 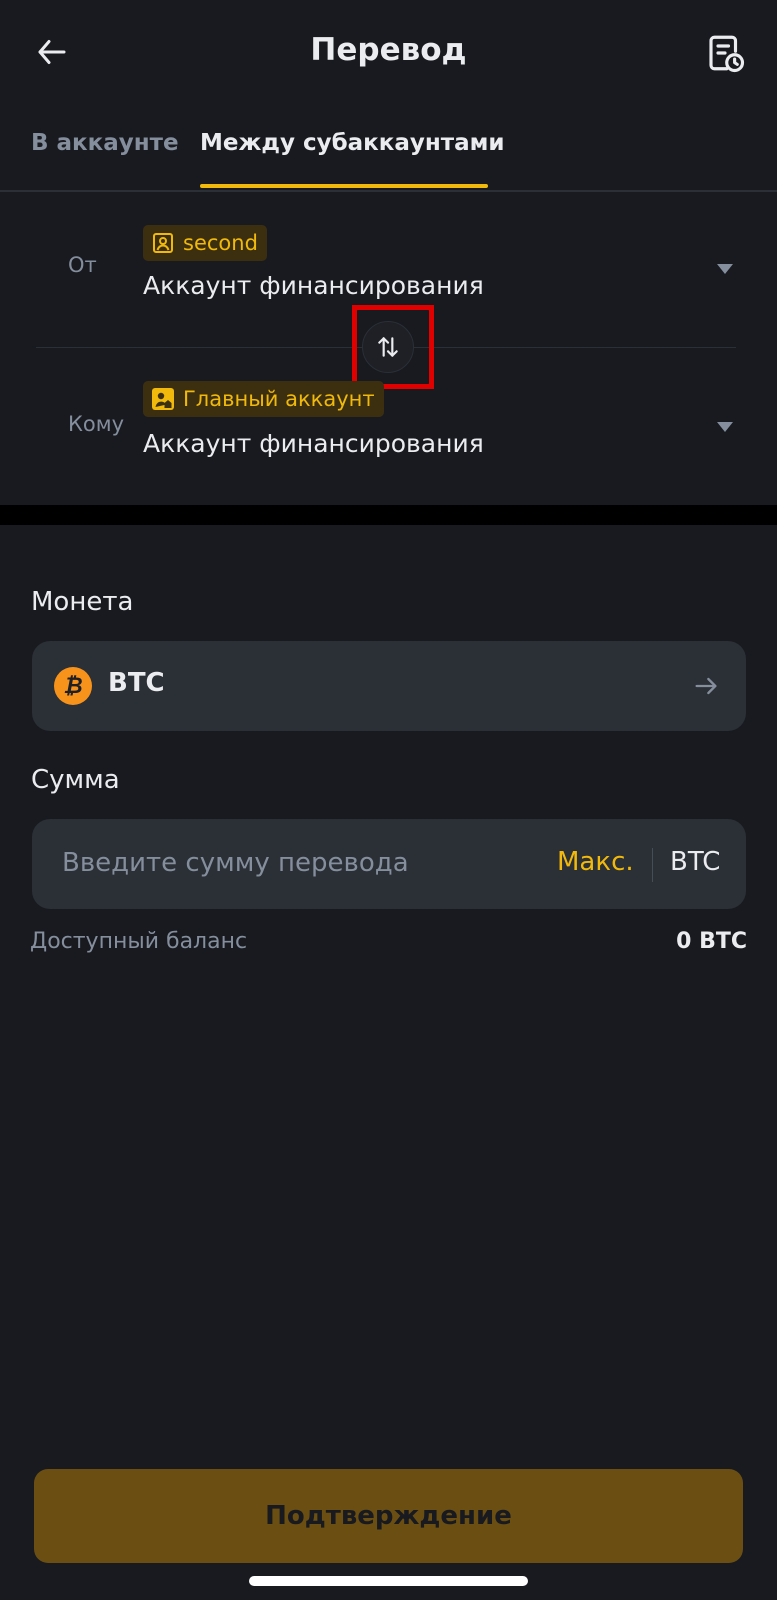 I want to click on tab-between-subaccounts: Между субаккаунтами, so click(x=352, y=143).